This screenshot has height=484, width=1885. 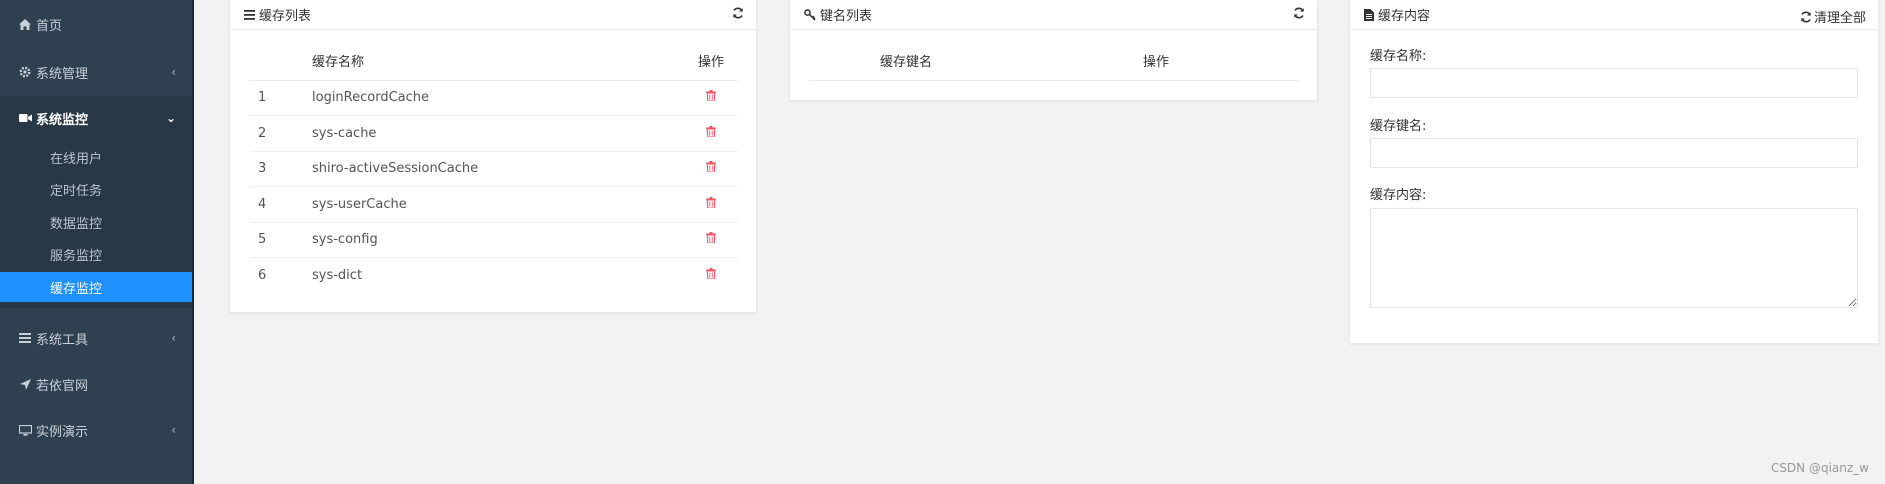 I want to click on sidebar-item-examples: 实例演示 ‹, so click(x=96, y=430).